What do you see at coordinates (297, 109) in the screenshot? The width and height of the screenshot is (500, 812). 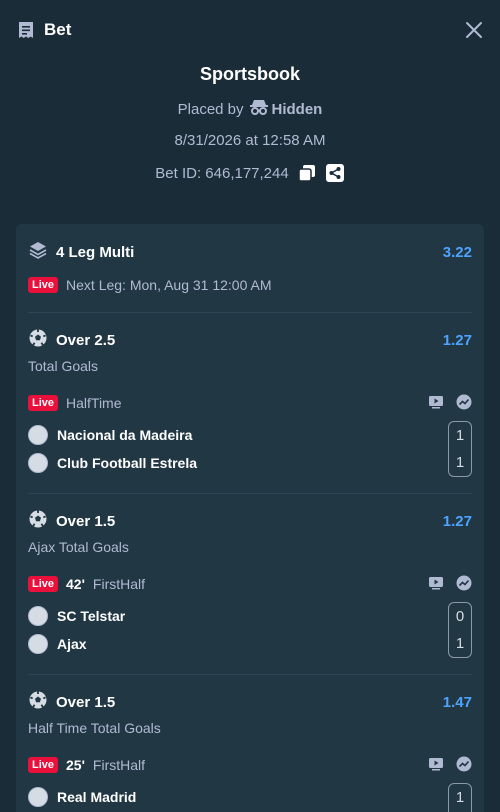 I see `placed-by-name: Hidden` at bounding box center [297, 109].